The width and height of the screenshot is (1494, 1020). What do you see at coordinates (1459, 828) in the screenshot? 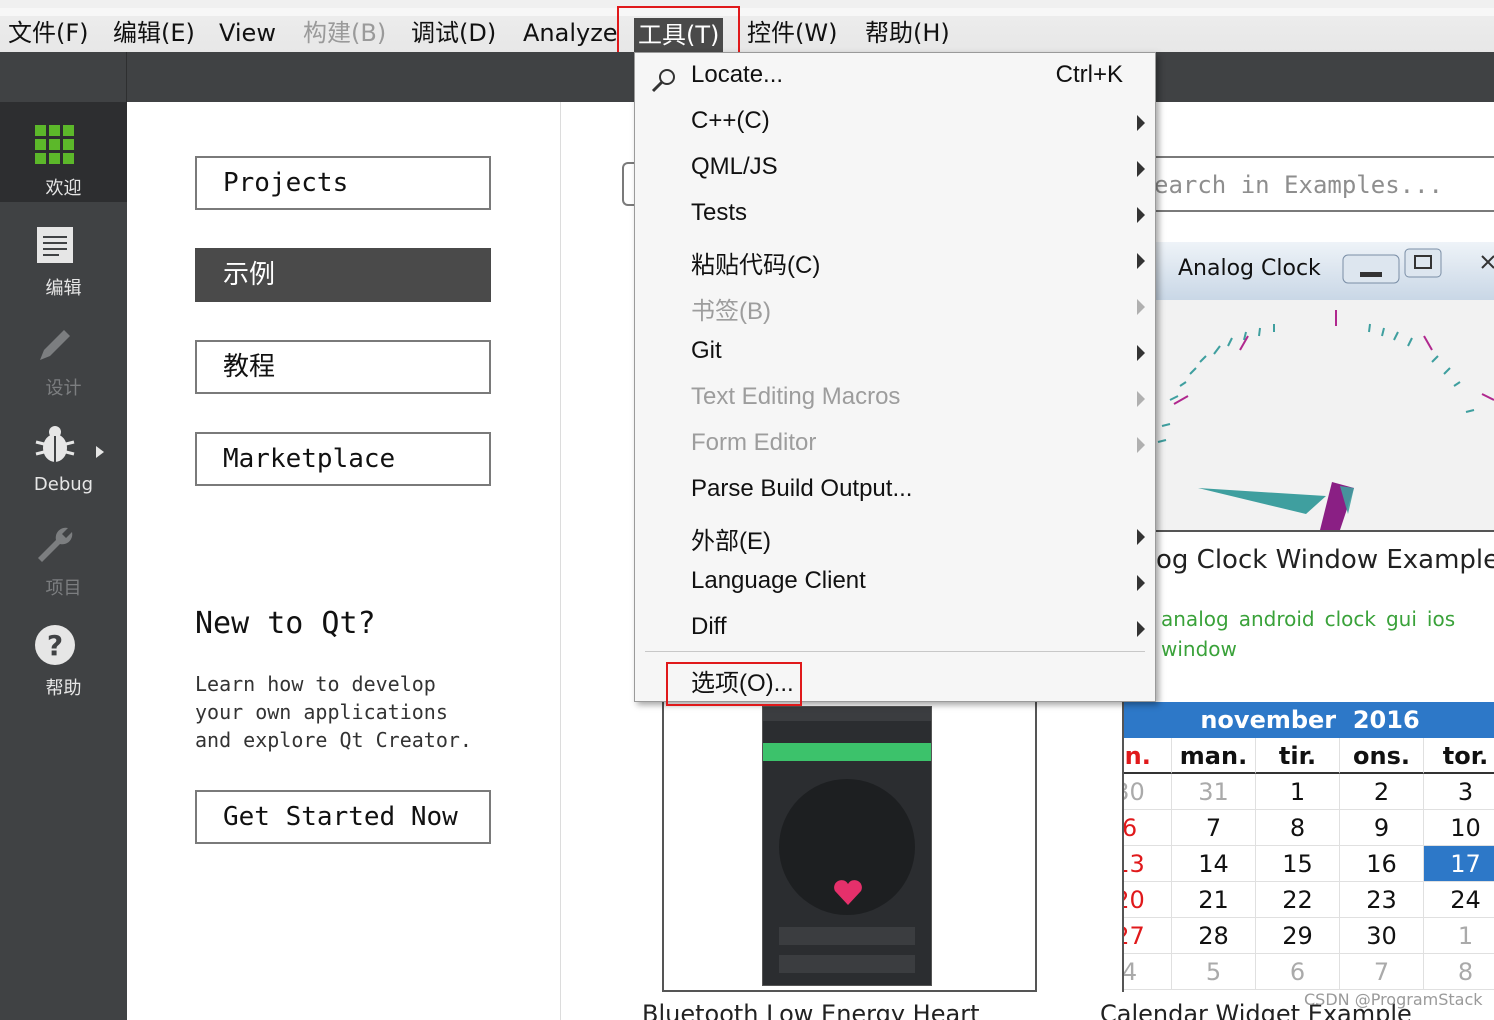
I see `calendar-day: 10` at bounding box center [1459, 828].